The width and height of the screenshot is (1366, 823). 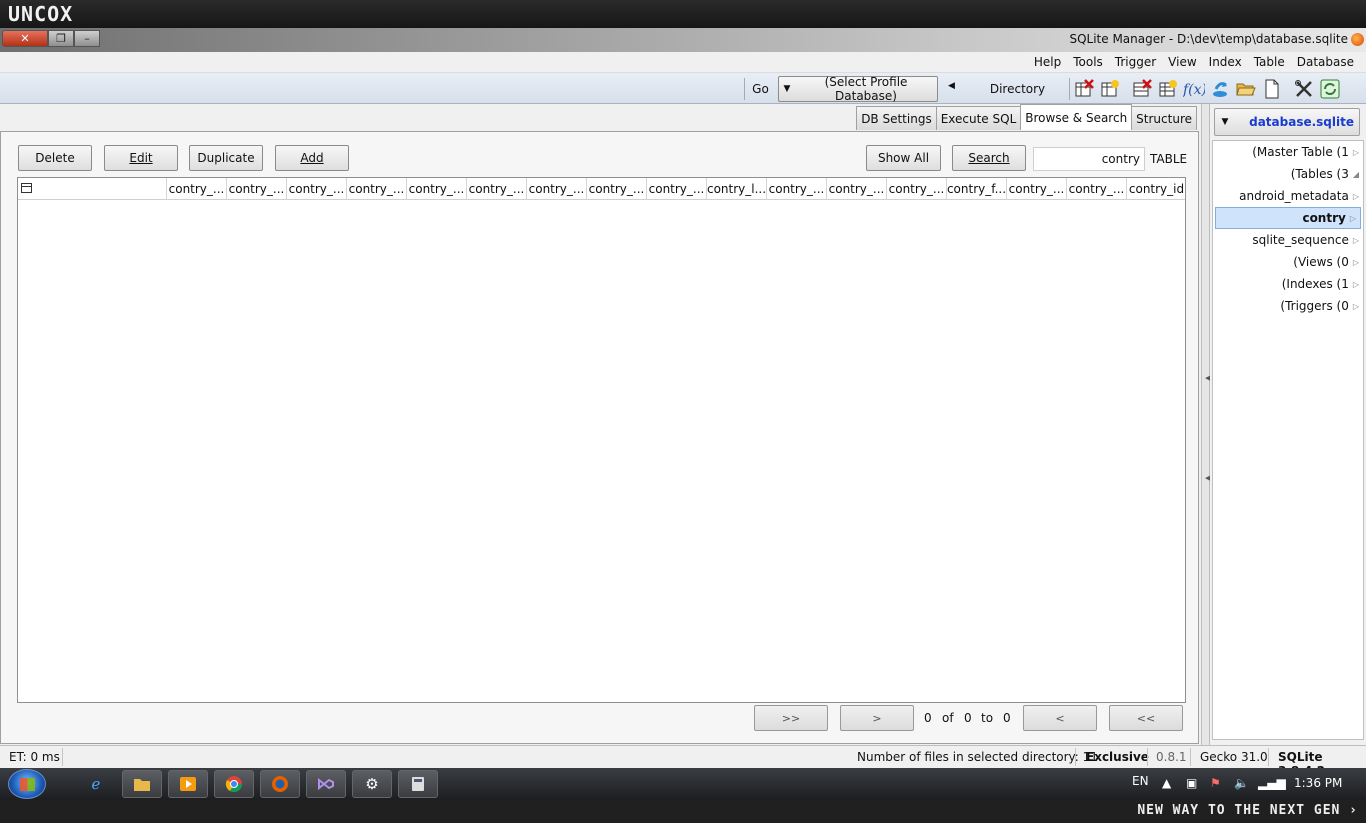 I want to click on menu-index: Index, so click(x=1225, y=62).